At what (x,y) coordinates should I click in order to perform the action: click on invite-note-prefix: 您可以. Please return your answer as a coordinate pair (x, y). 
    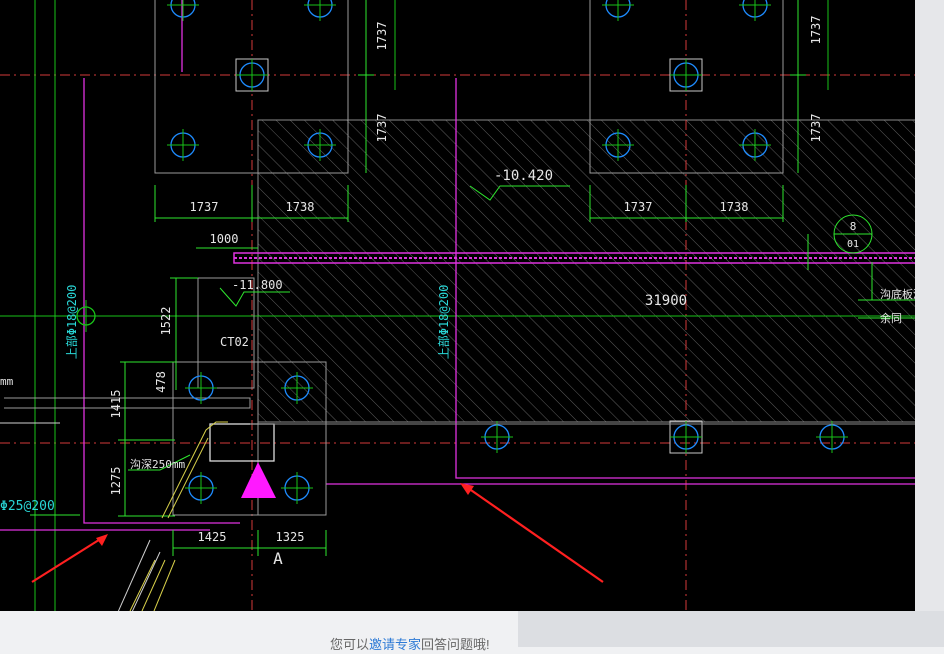
    Looking at the image, I should click on (350, 644).